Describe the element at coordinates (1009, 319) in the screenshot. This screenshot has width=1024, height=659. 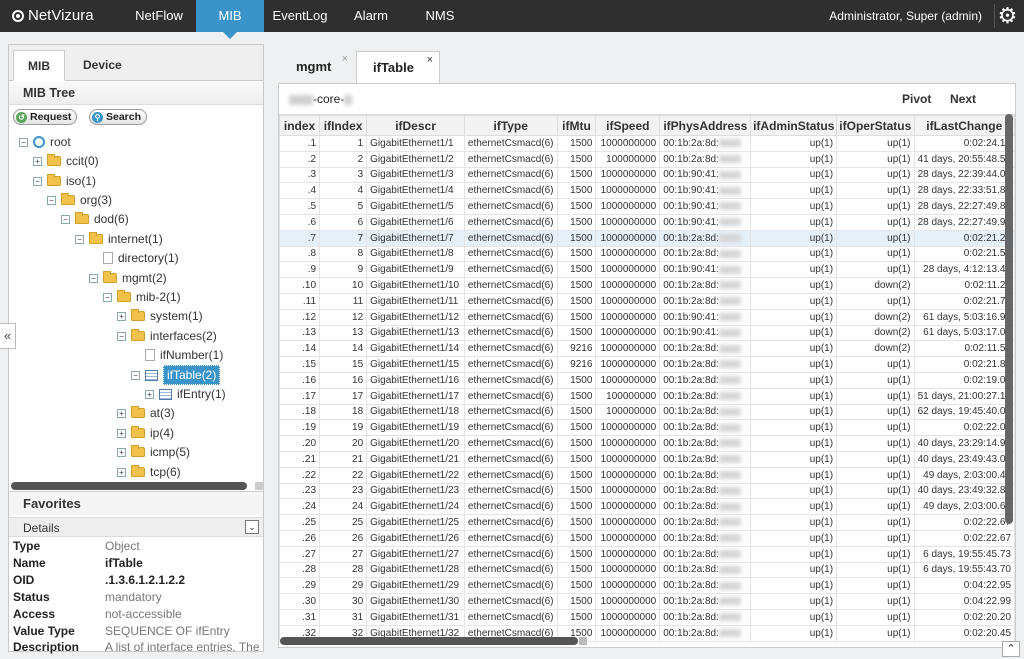
I see `vertical-scrollbar` at that location.